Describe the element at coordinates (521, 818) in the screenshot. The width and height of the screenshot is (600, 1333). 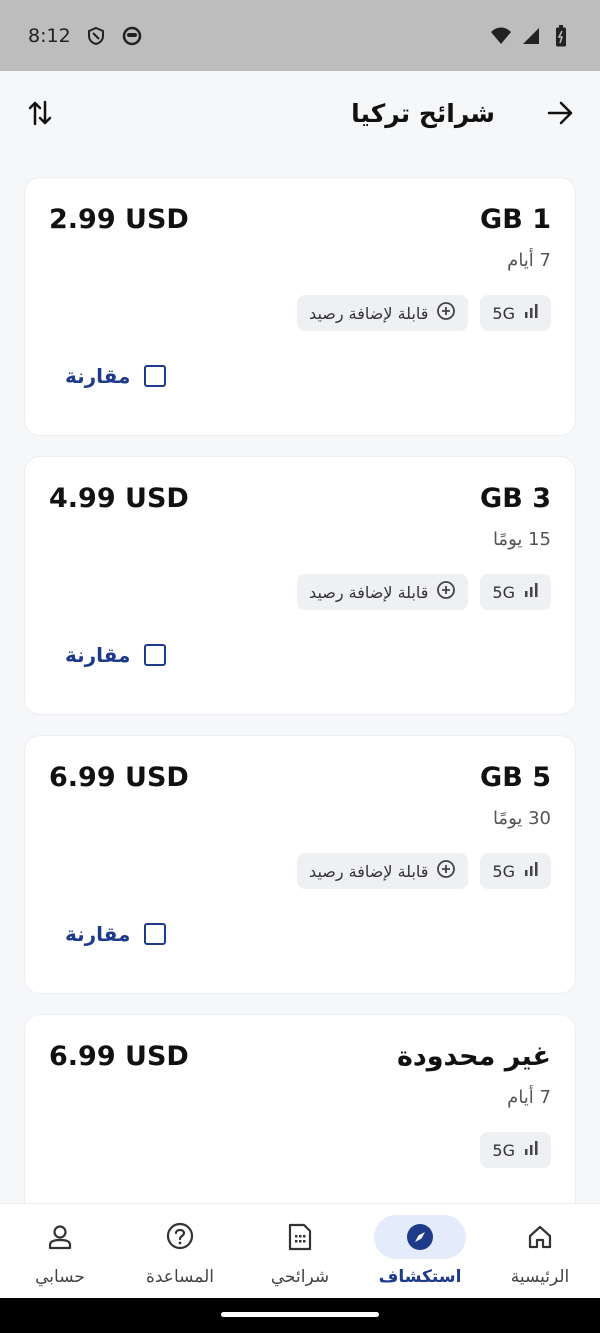
I see `plan-validity: 30 يومًا` at that location.